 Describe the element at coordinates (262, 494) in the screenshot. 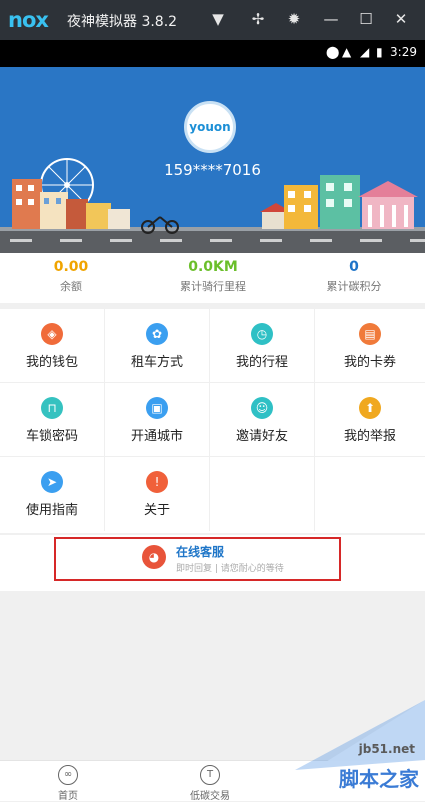

I see `empty-cell` at that location.